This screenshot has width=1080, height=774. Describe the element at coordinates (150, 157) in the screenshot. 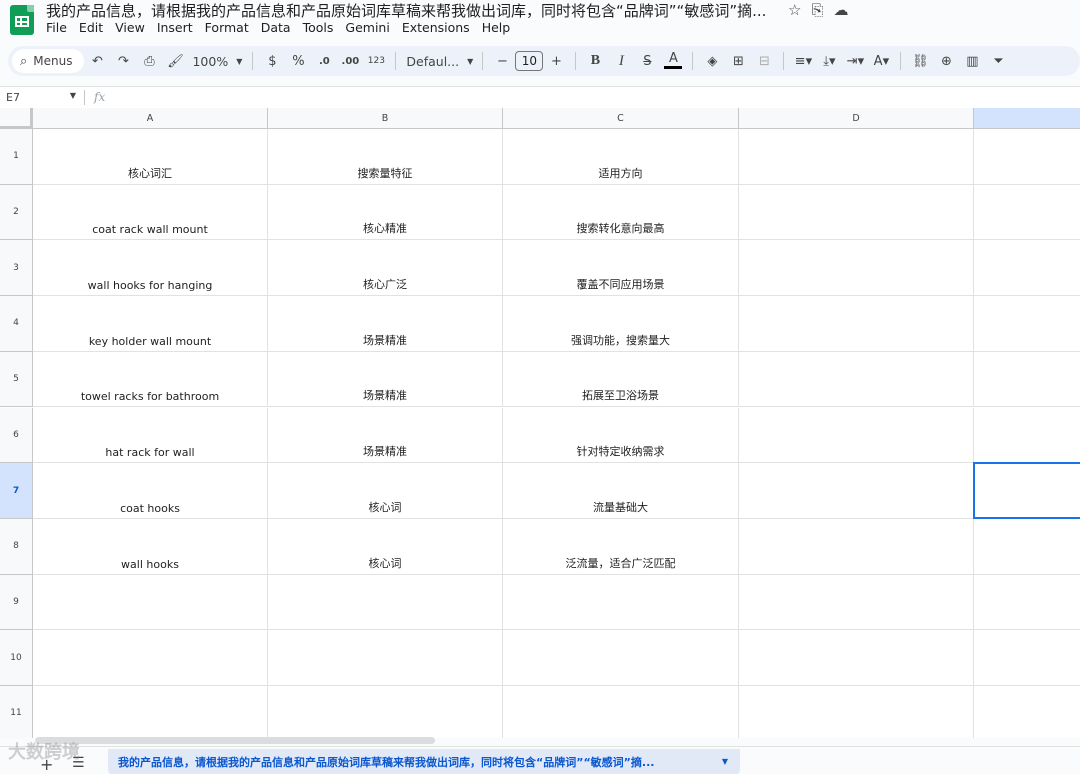

I see `table-cell: 核心词汇` at that location.